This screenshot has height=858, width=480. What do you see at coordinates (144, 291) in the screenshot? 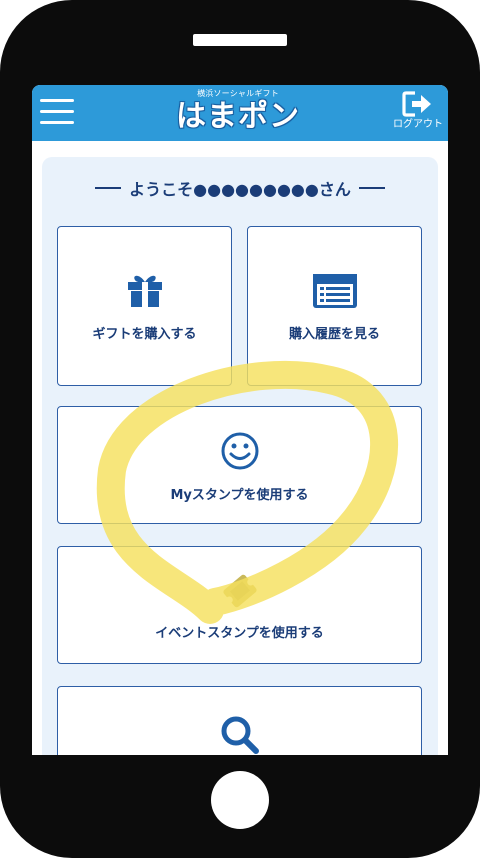
I see `gift-icon` at bounding box center [144, 291].